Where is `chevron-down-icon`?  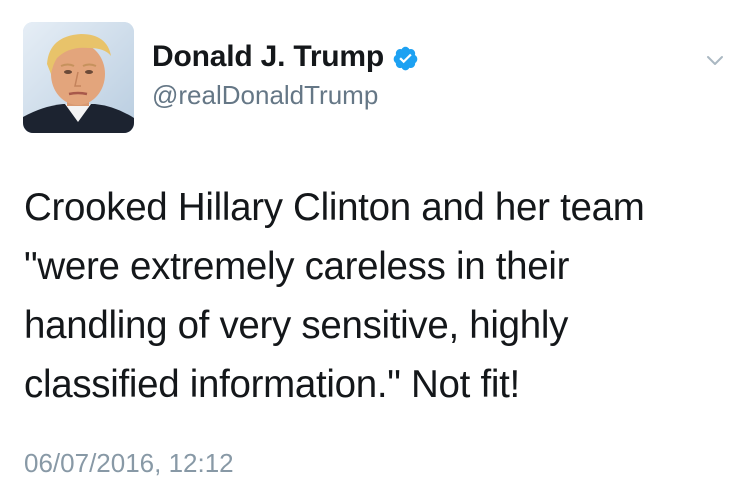 chevron-down-icon is located at coordinates (715, 60).